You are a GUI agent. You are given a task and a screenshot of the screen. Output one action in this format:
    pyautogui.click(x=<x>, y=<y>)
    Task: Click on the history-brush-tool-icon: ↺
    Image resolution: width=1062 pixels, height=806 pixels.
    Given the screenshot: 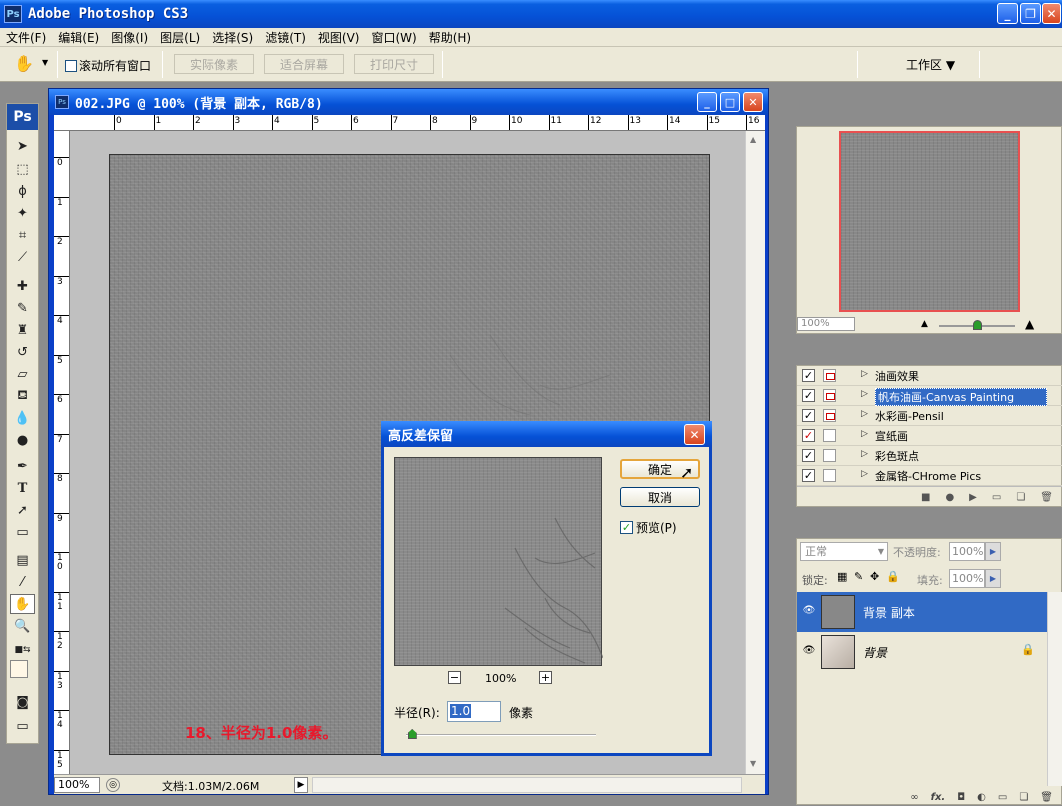 What is the action you would take?
    pyautogui.click(x=22, y=352)
    